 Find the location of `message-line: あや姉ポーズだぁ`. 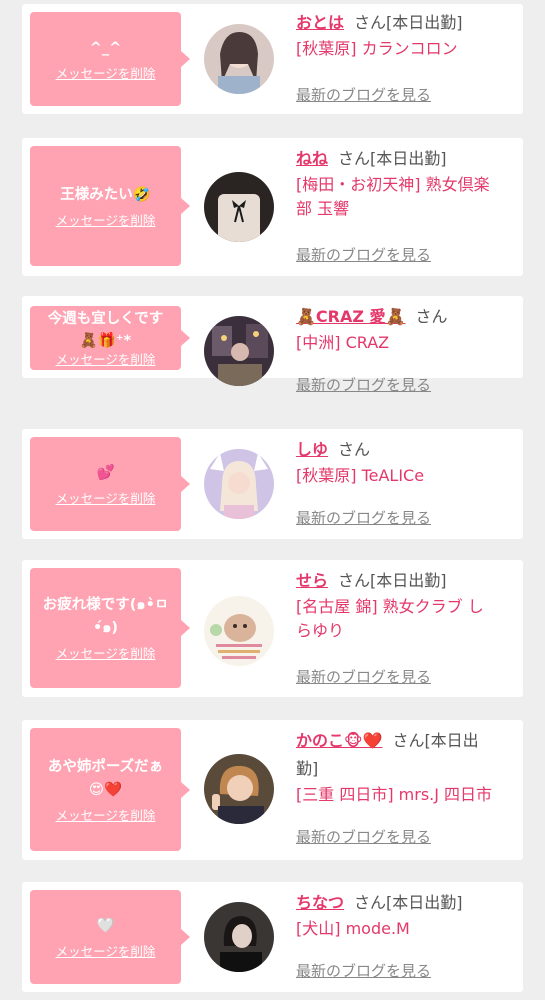

message-line: あや姉ポーズだぁ is located at coordinates (105, 766).